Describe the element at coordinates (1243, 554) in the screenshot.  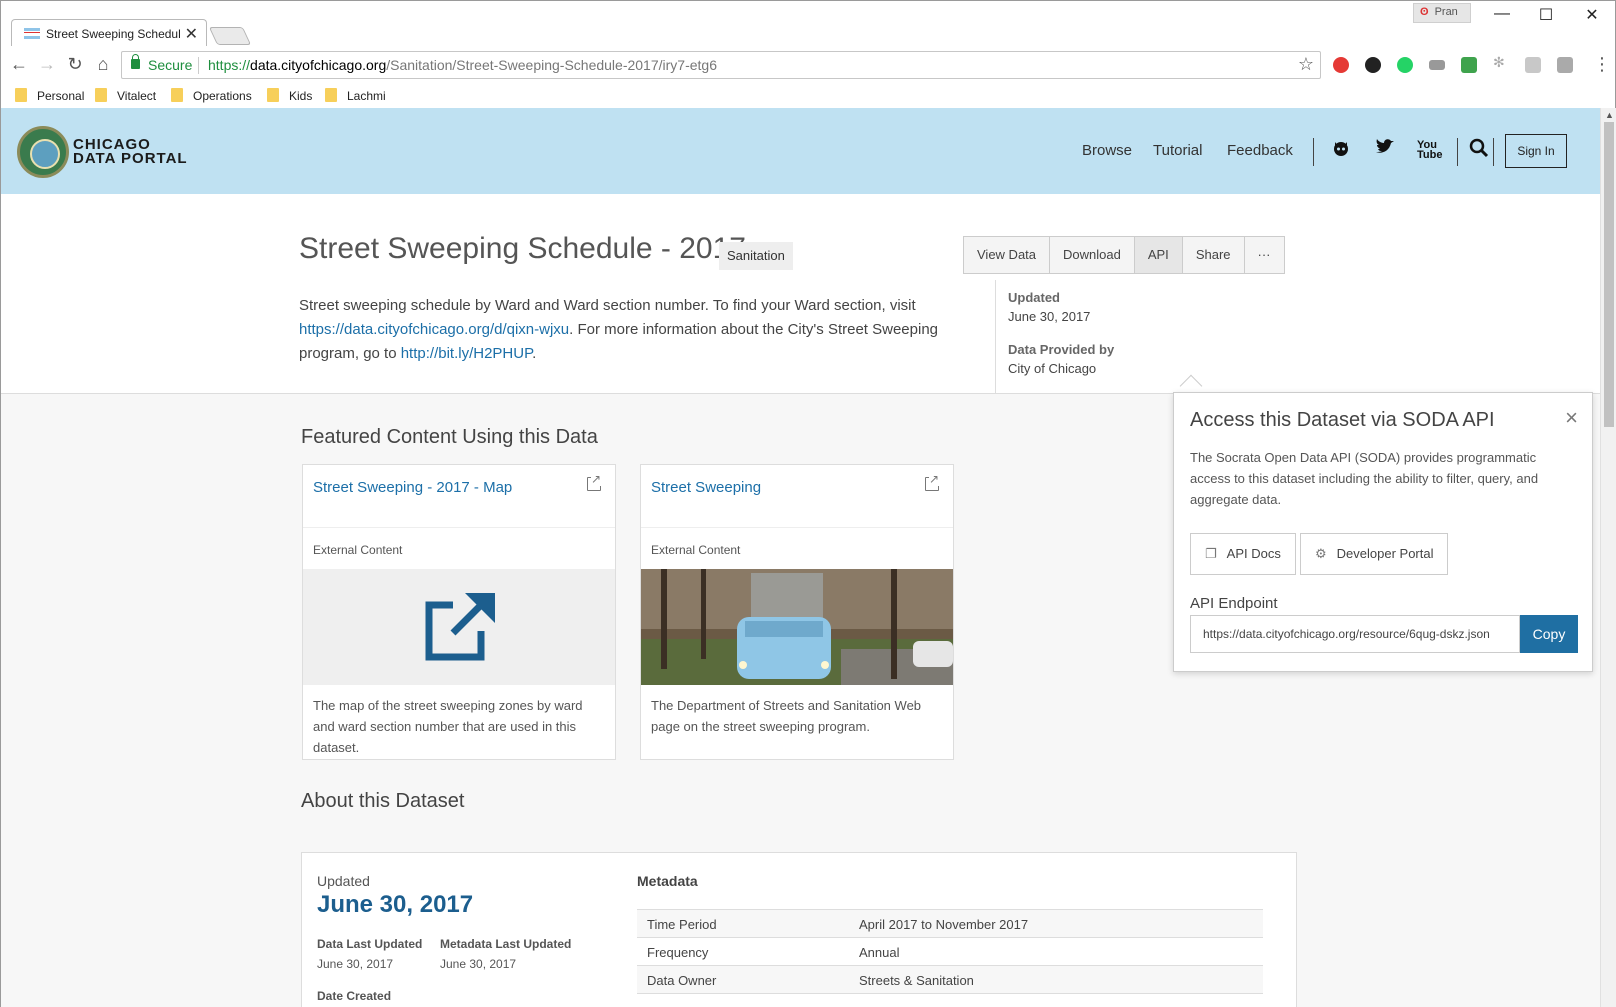
I see `api-docs-button: ❐ API Docs` at that location.